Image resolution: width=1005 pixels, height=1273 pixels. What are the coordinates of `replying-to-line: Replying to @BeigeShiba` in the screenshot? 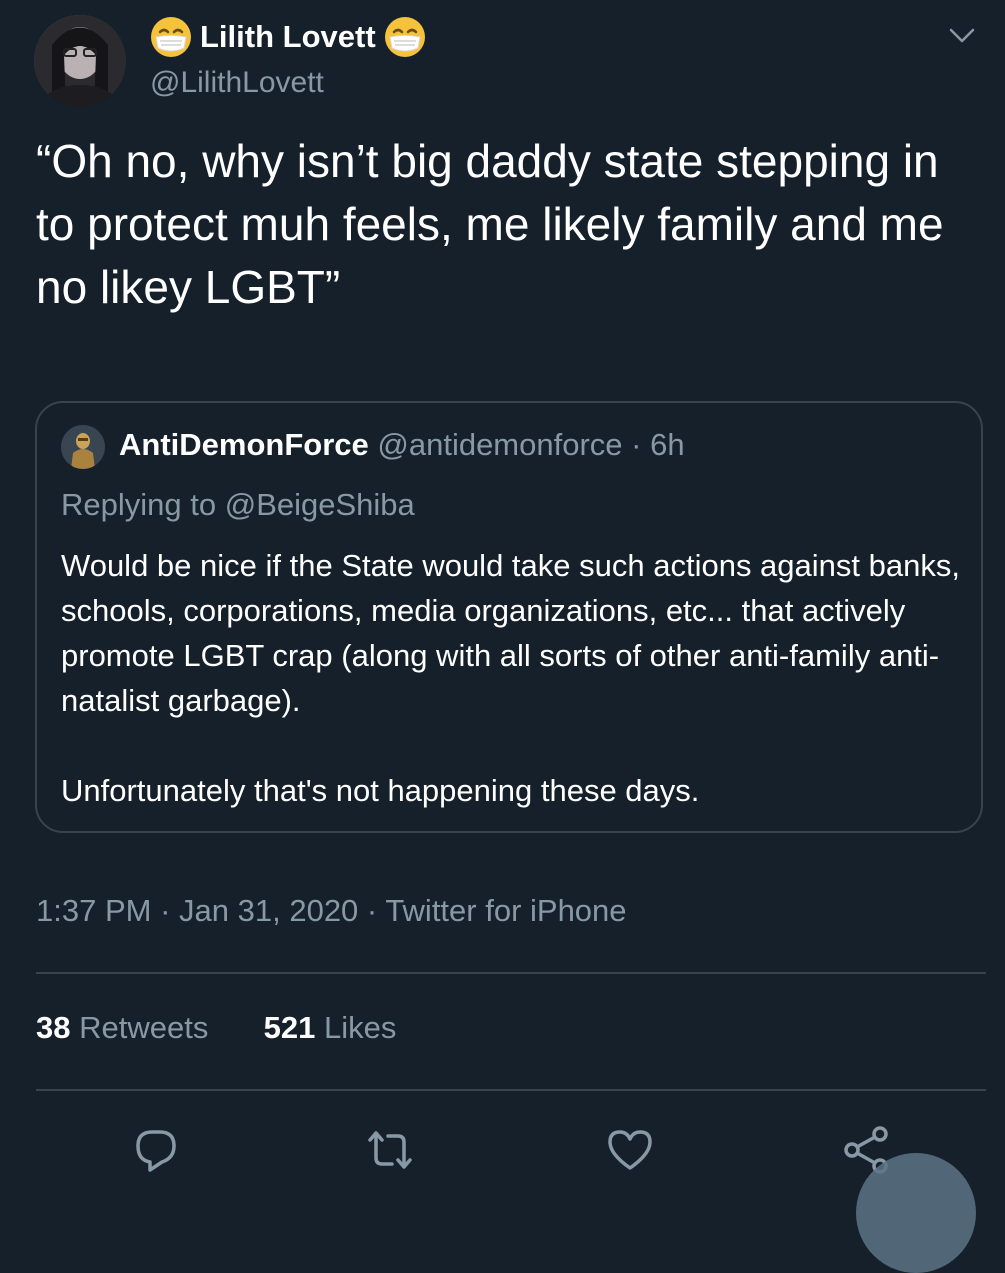 It's located at (238, 505).